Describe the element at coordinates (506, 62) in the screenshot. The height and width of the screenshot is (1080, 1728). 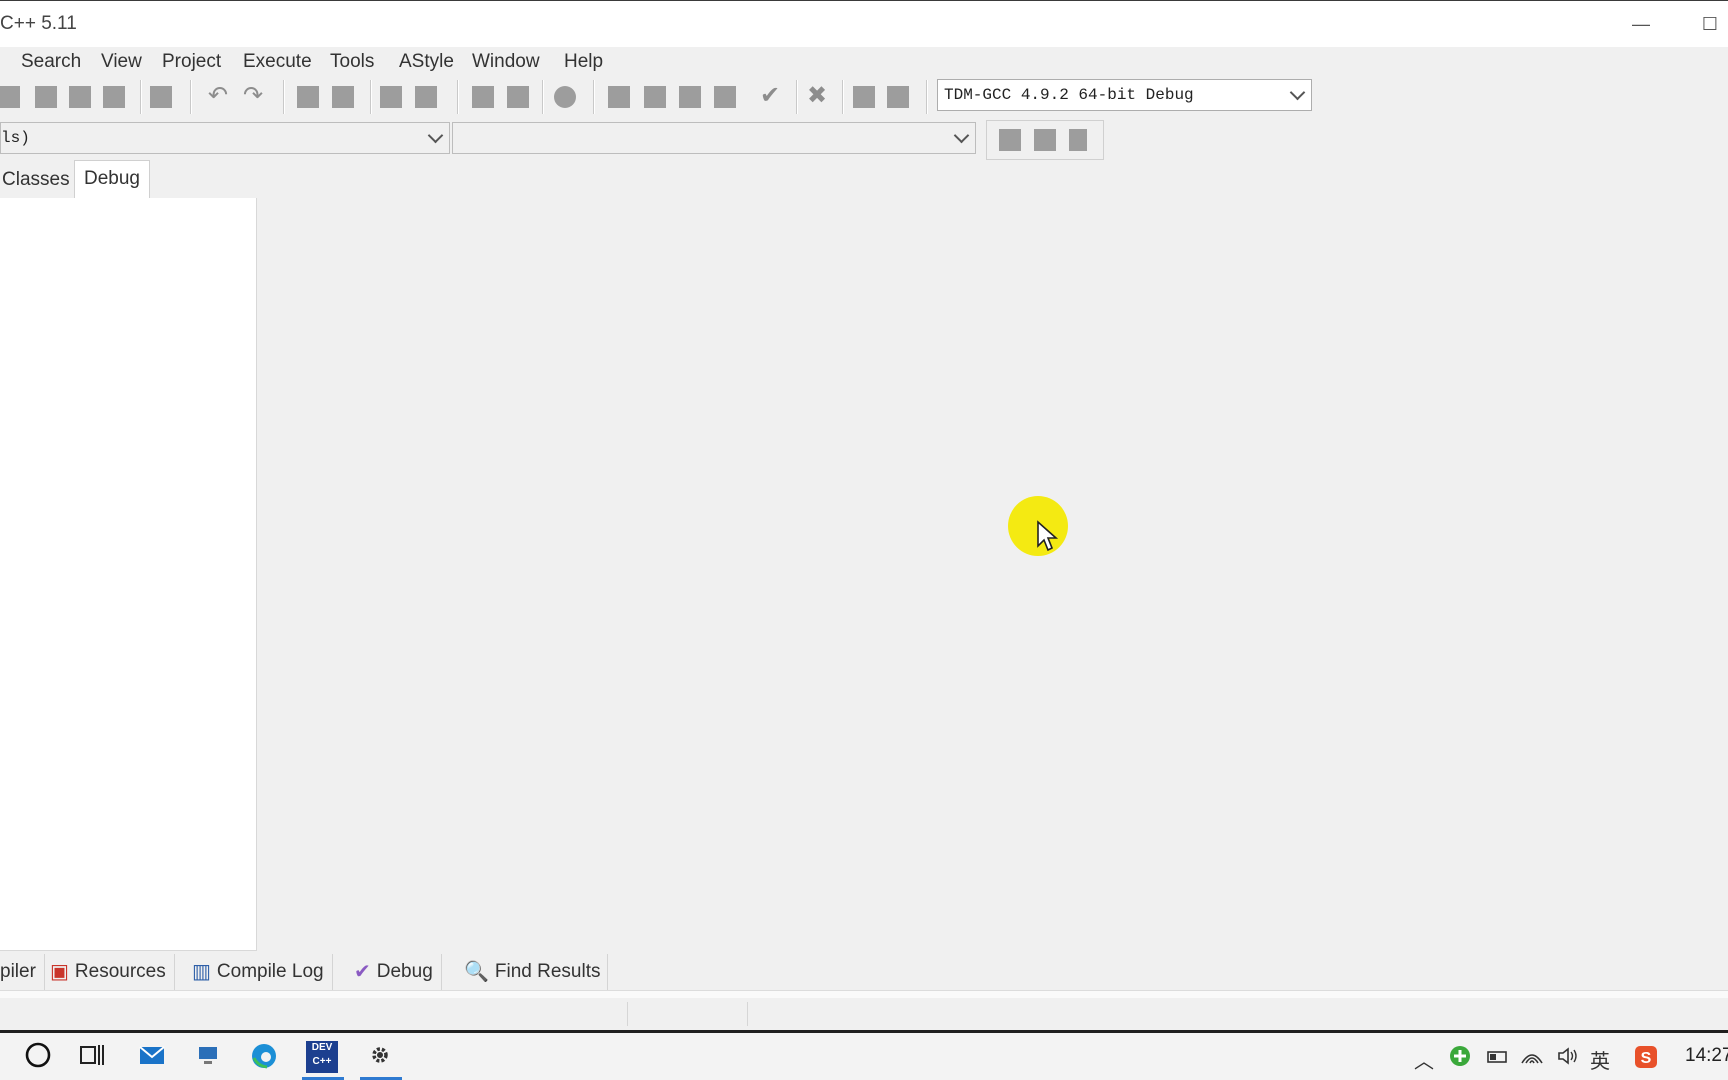
I see `menu-window: Window` at that location.